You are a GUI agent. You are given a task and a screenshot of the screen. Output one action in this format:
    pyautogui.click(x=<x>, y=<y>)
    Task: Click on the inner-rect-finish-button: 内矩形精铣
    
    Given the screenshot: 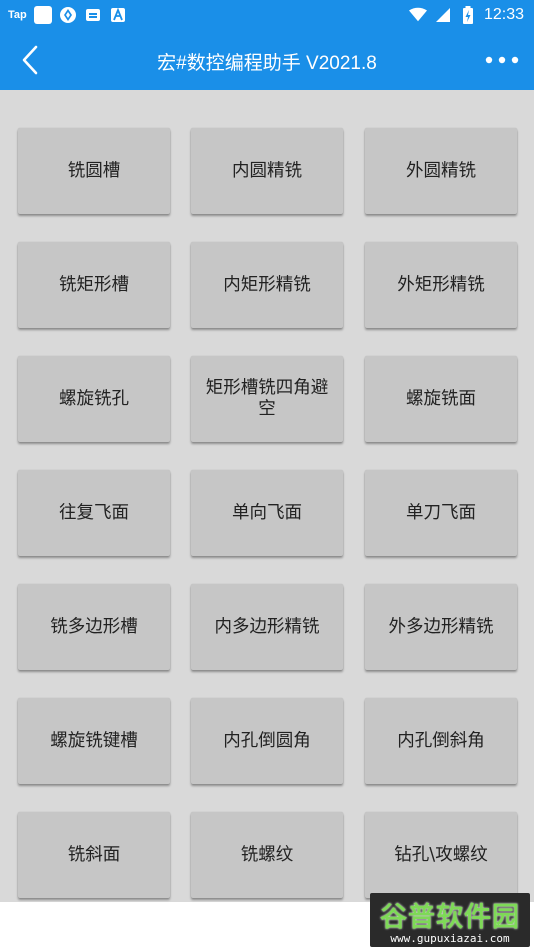 What is the action you would take?
    pyautogui.click(x=267, y=285)
    